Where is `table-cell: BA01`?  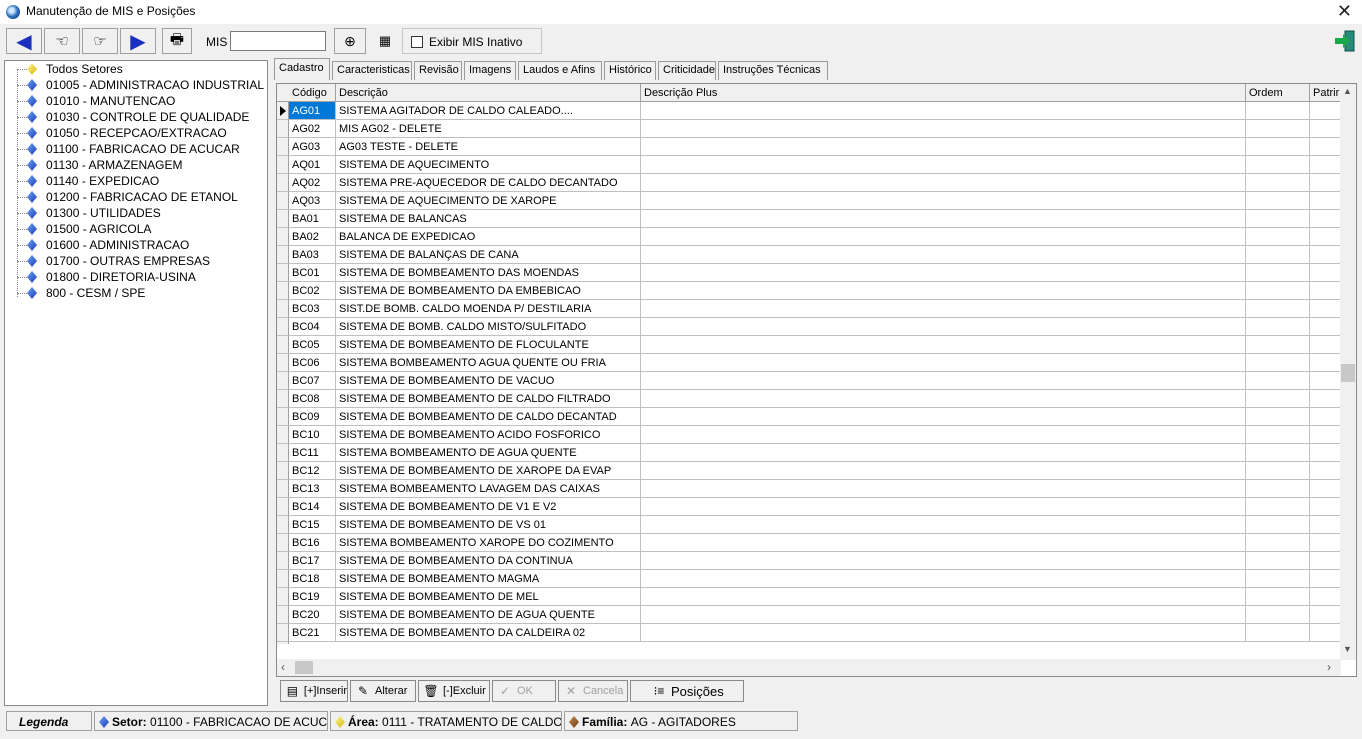
table-cell: BA01 is located at coordinates (312, 219).